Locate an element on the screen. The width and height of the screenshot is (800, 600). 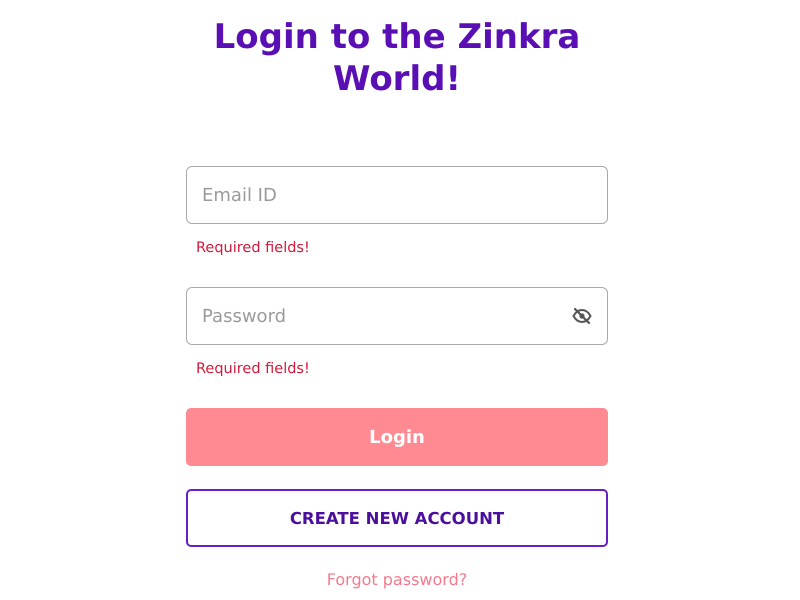
forgot-password-link: Forgot password? is located at coordinates (397, 580).